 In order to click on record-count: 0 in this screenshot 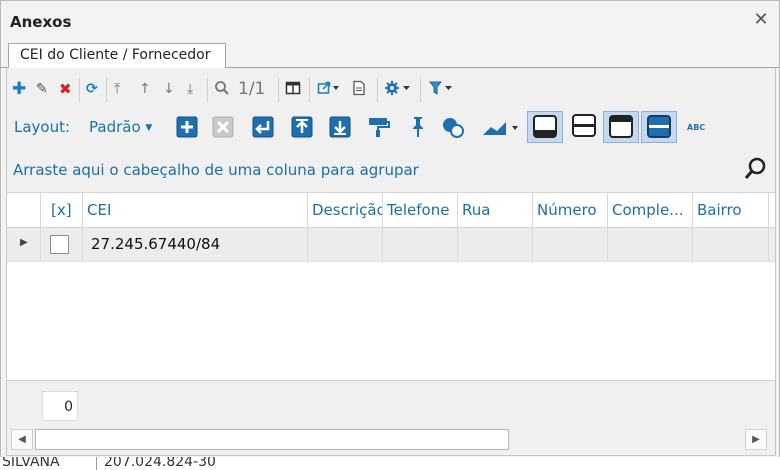, I will do `click(60, 406)`.